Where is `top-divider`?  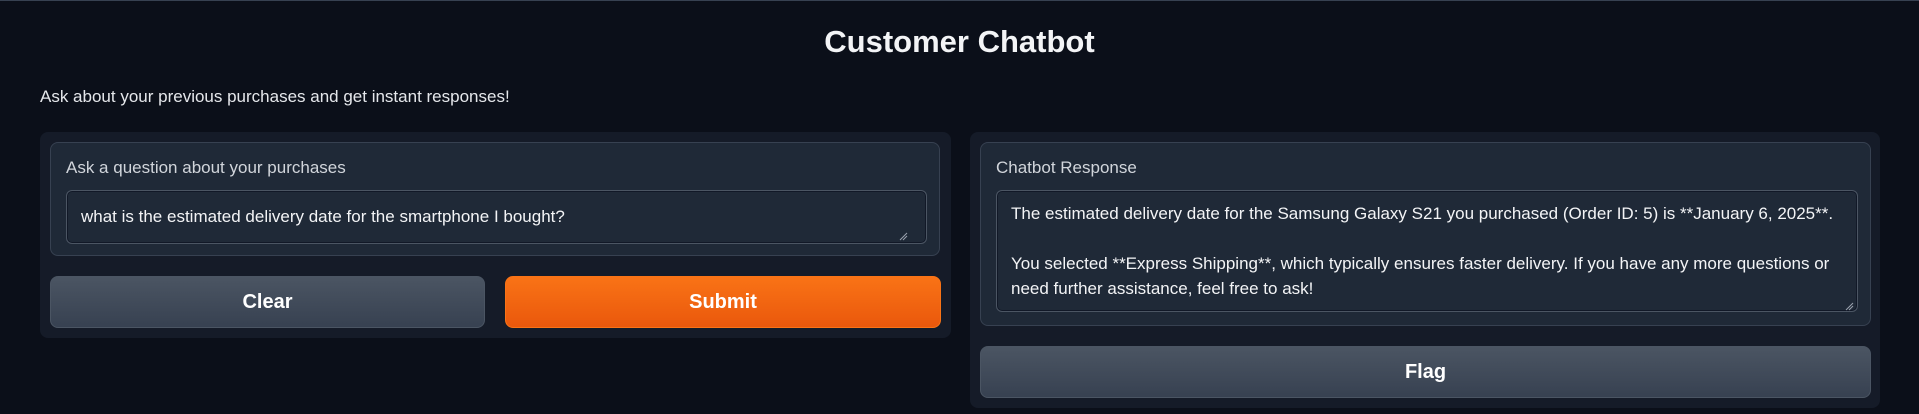 top-divider is located at coordinates (959, 0).